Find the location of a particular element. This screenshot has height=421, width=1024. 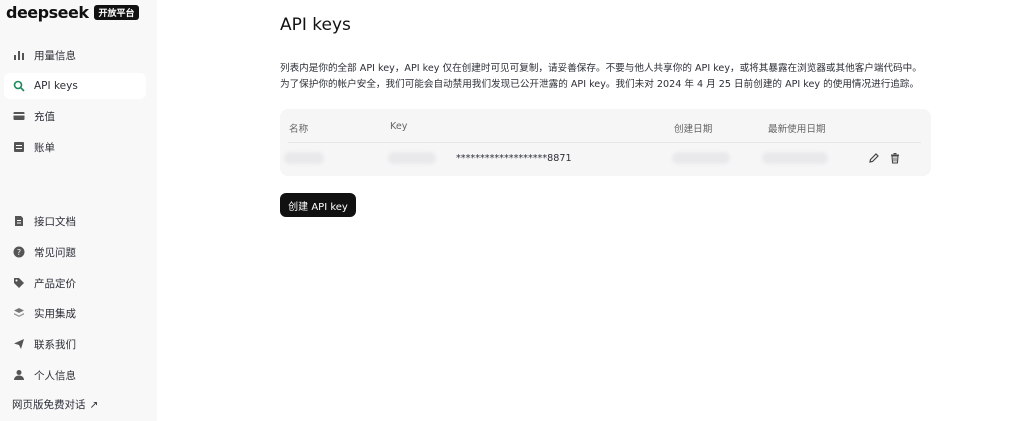

sidebar-item-contact: 联系我们 is located at coordinates (75, 344).